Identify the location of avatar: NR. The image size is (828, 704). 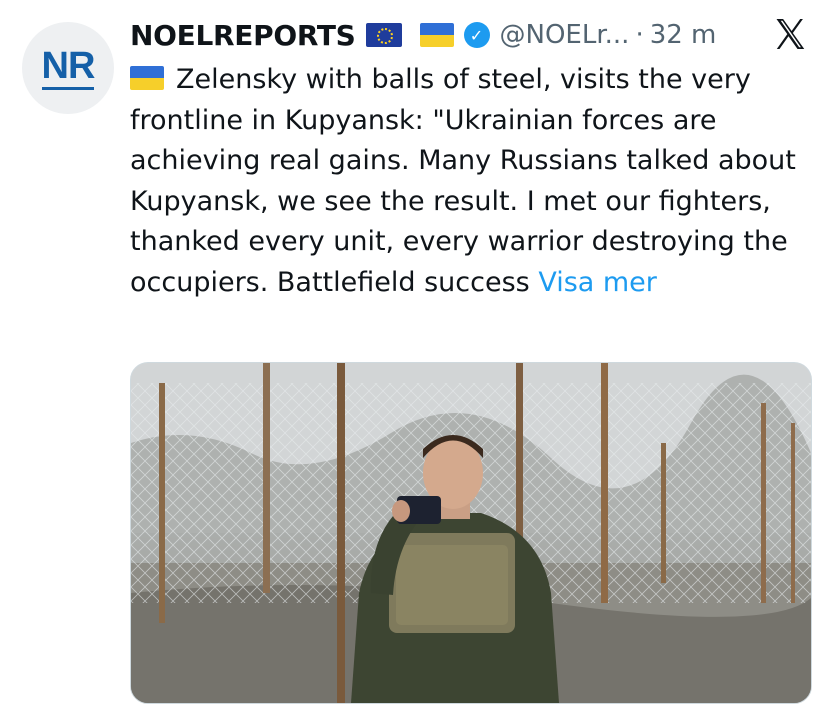
(68, 68).